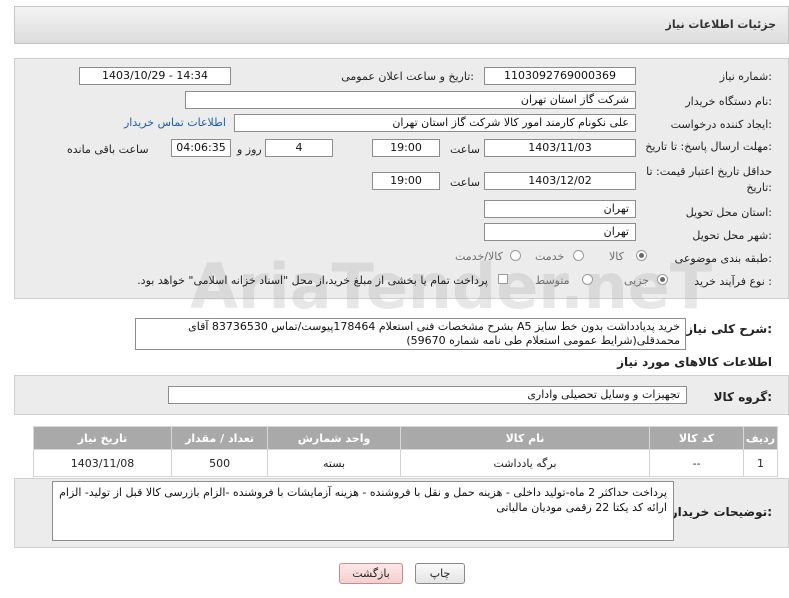  I want to click on province-field: تهران, so click(560, 209).